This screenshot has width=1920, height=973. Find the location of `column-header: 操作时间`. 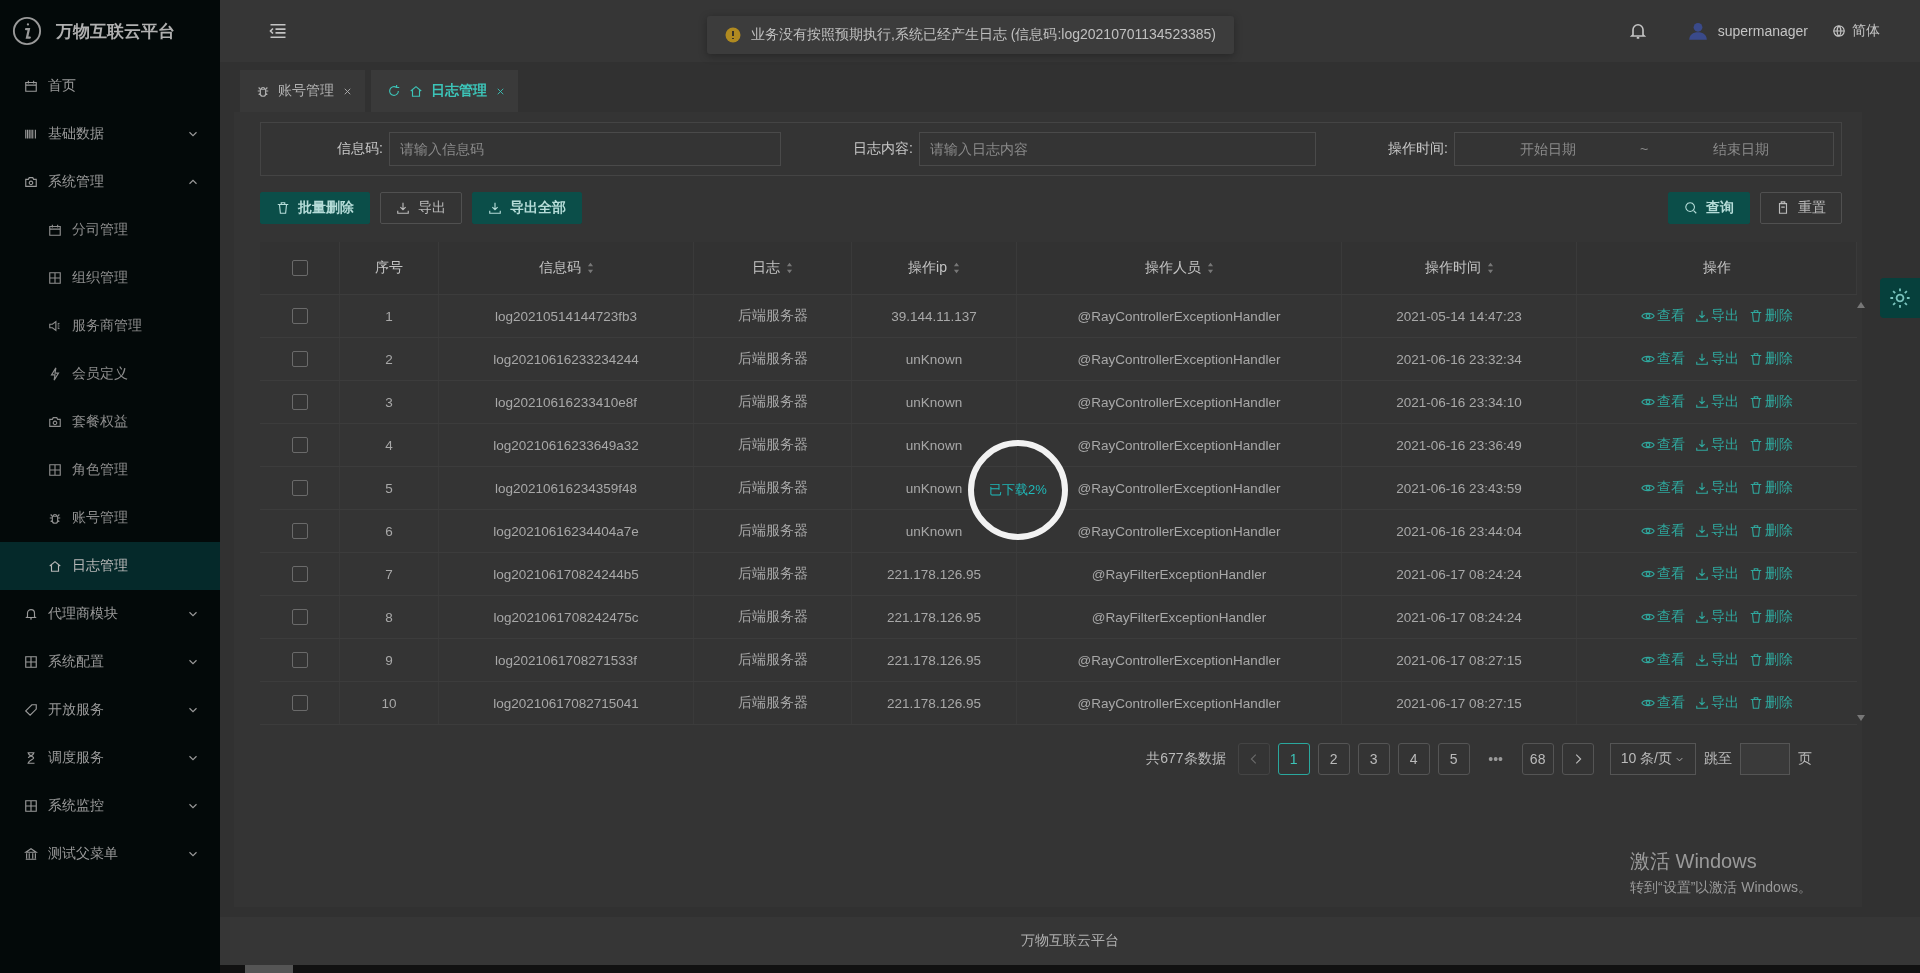

column-header: 操作时间 is located at coordinates (1459, 268).